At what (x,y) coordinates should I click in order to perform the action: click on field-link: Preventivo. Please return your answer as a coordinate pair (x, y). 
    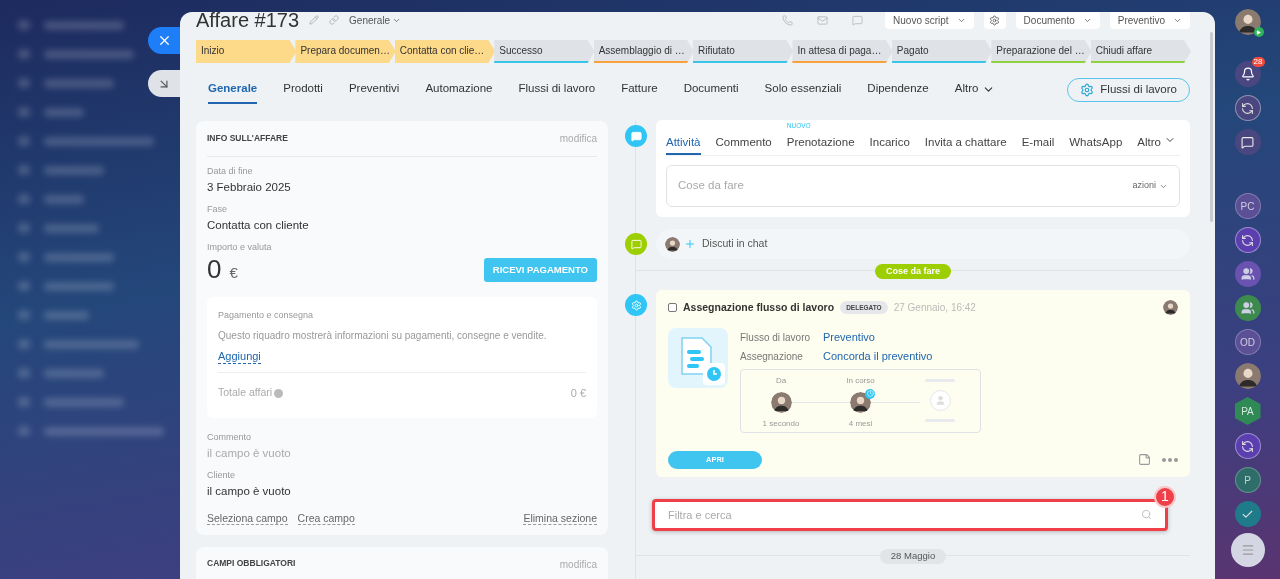
    Looking at the image, I should click on (849, 337).